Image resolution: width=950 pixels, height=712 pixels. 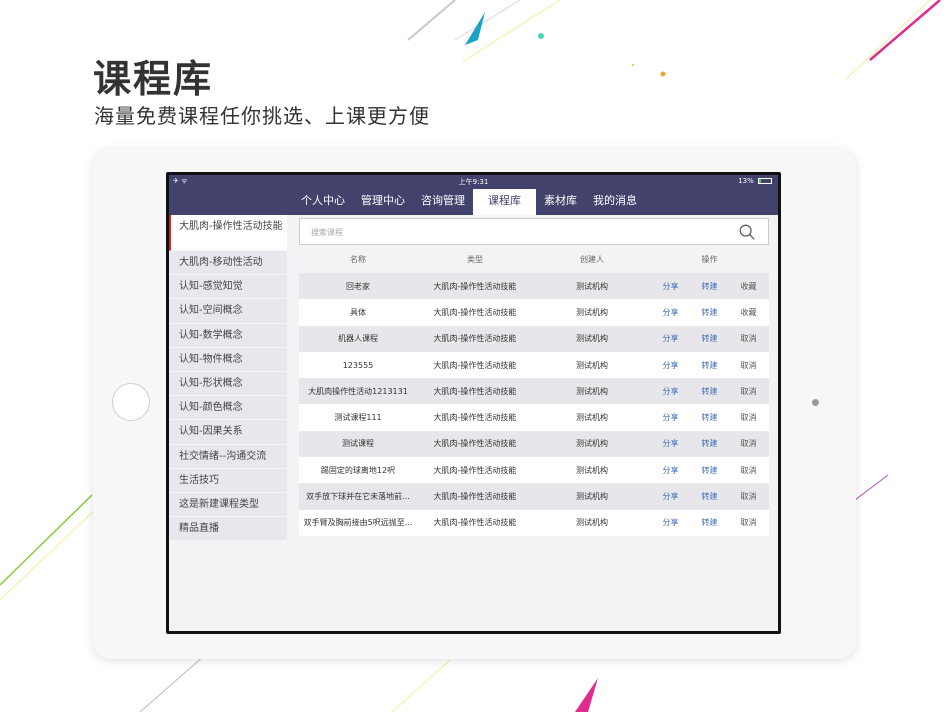 I want to click on tab-materials: 素材库, so click(x=560, y=202).